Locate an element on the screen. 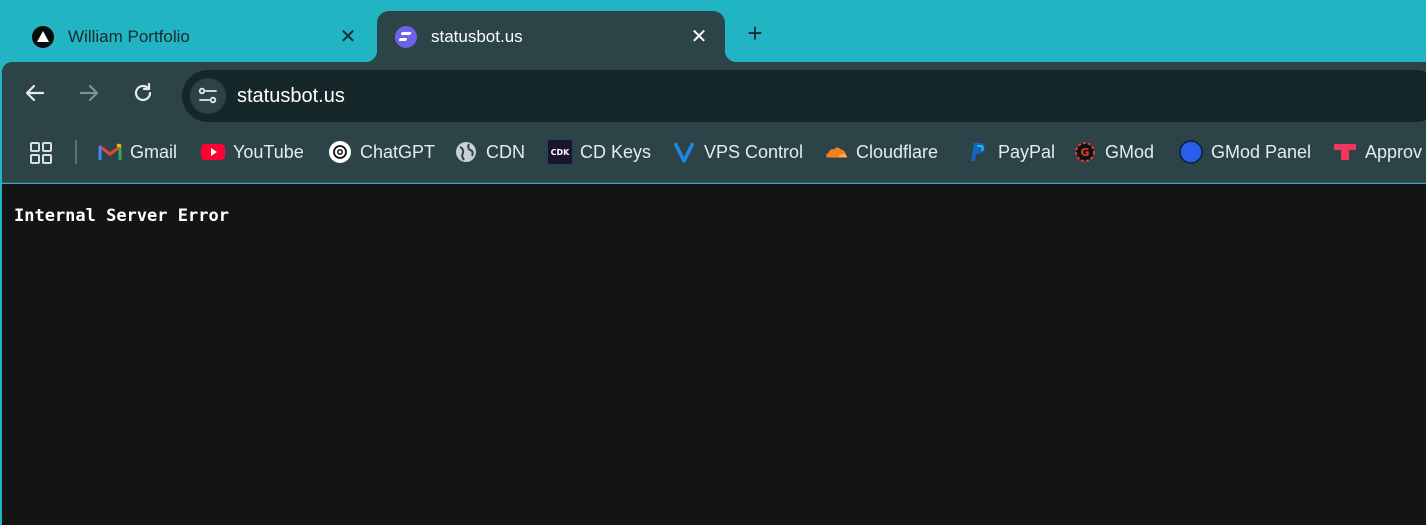 This screenshot has height=525, width=1426. apps-grid-icon is located at coordinates (41, 153).